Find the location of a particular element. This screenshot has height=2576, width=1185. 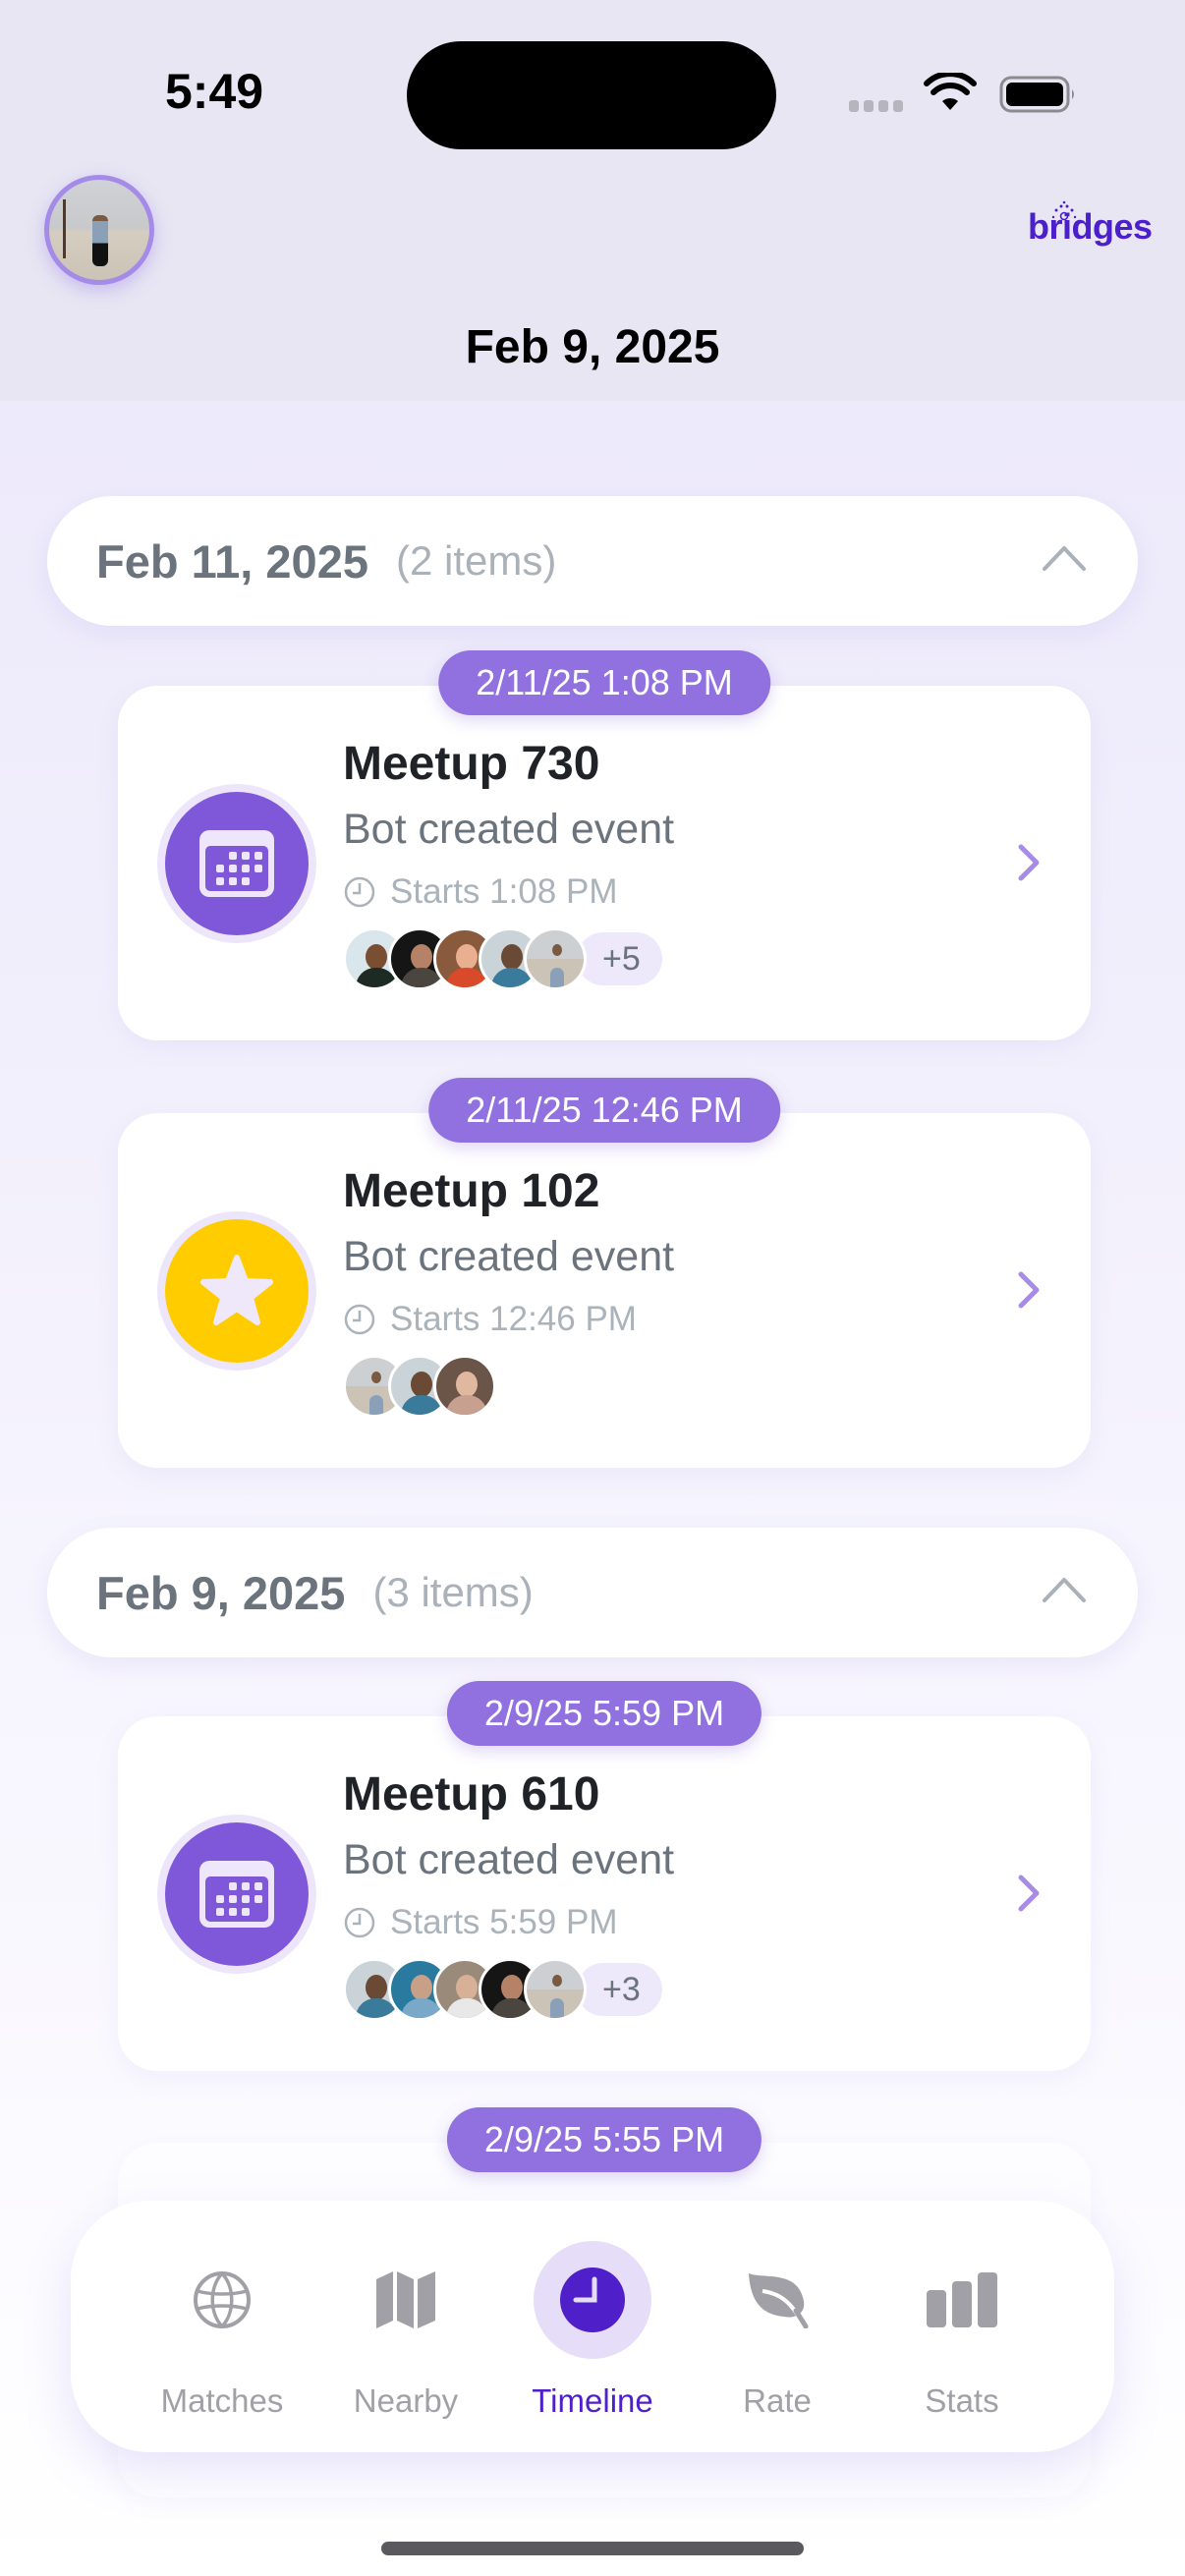

event-start-time: Starts 1:08 PM is located at coordinates (480, 892).